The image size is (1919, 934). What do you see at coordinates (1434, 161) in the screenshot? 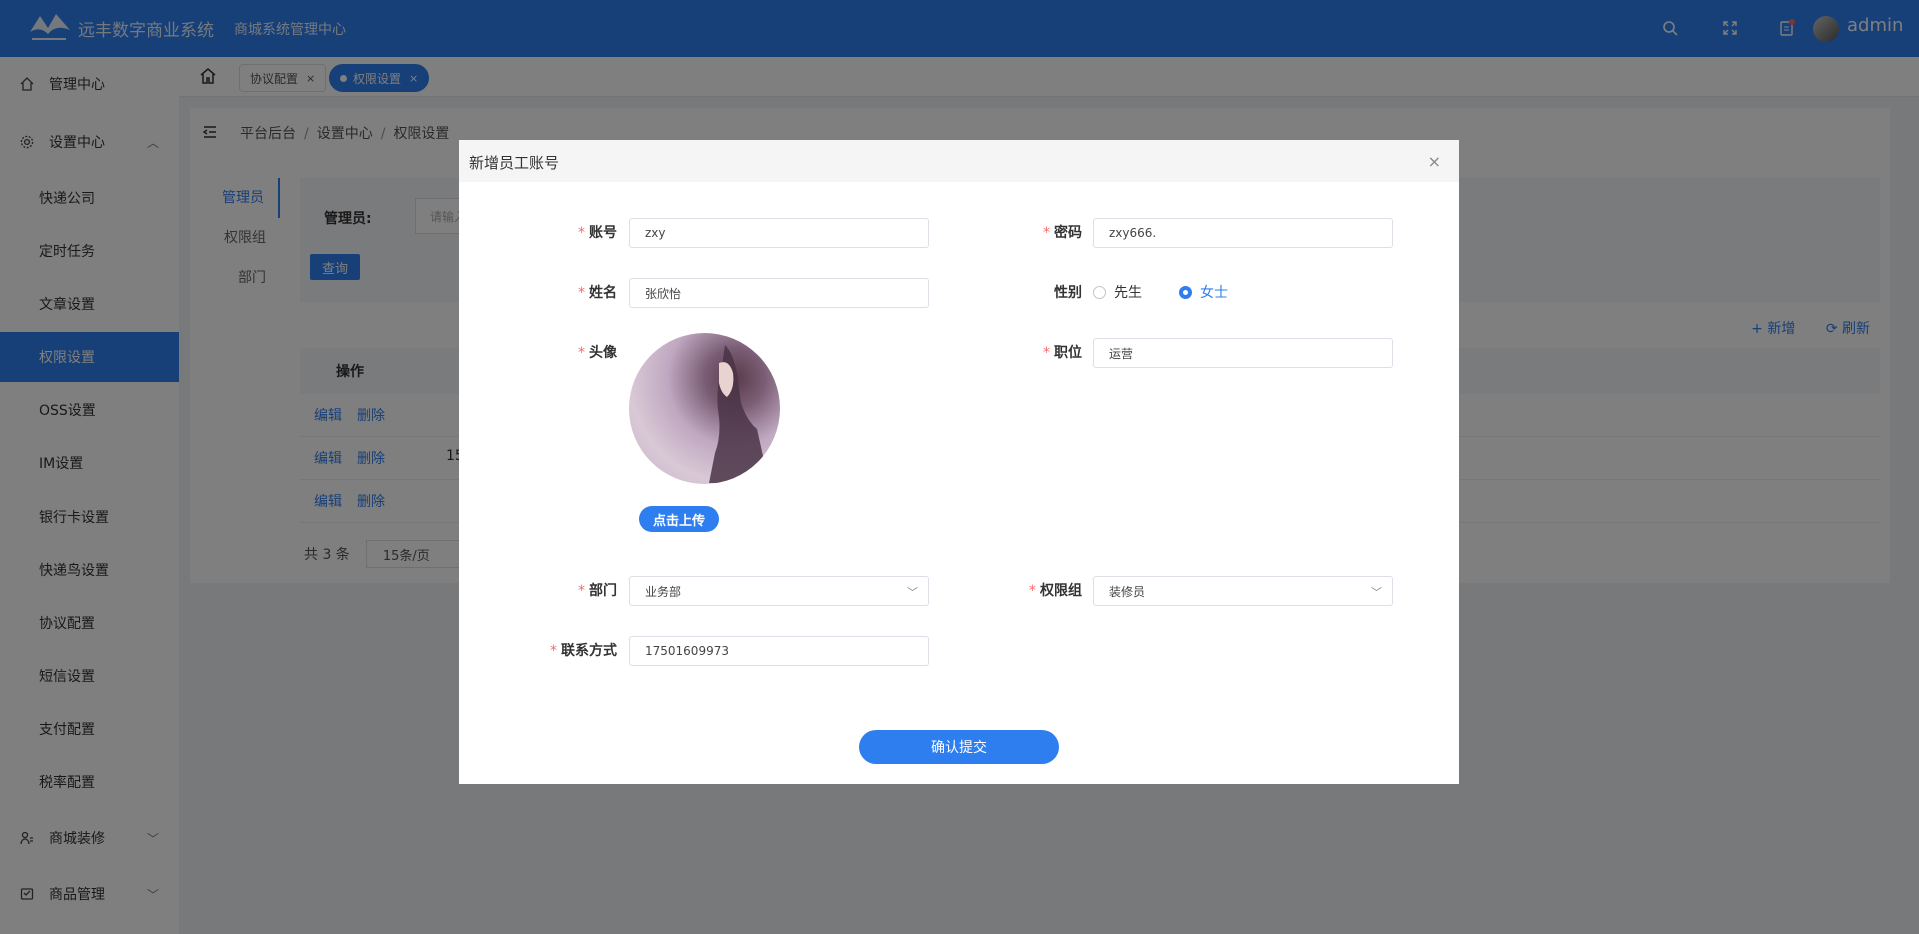
I see `close-icon: ×` at bounding box center [1434, 161].